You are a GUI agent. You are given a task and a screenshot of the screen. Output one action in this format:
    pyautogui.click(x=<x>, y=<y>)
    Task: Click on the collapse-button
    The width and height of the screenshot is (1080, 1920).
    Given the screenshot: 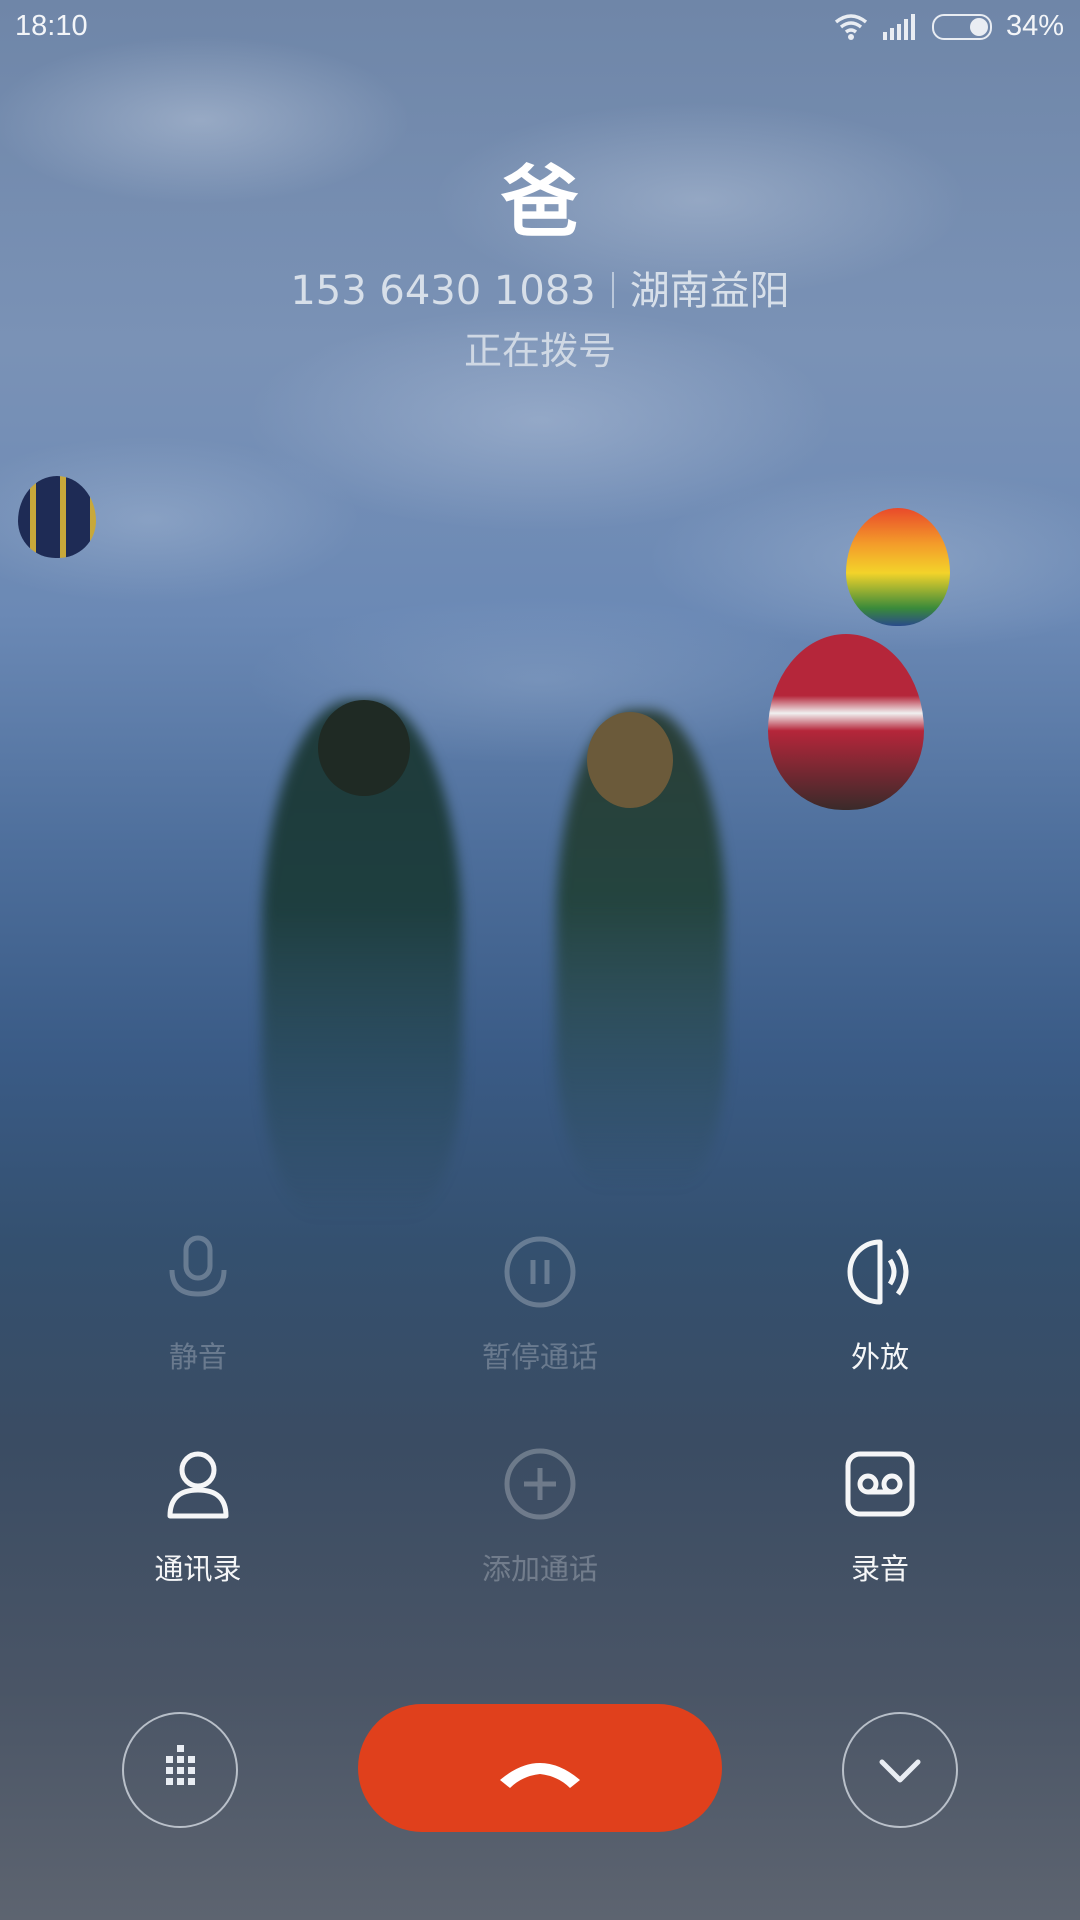 What is the action you would take?
    pyautogui.click(x=900, y=1770)
    